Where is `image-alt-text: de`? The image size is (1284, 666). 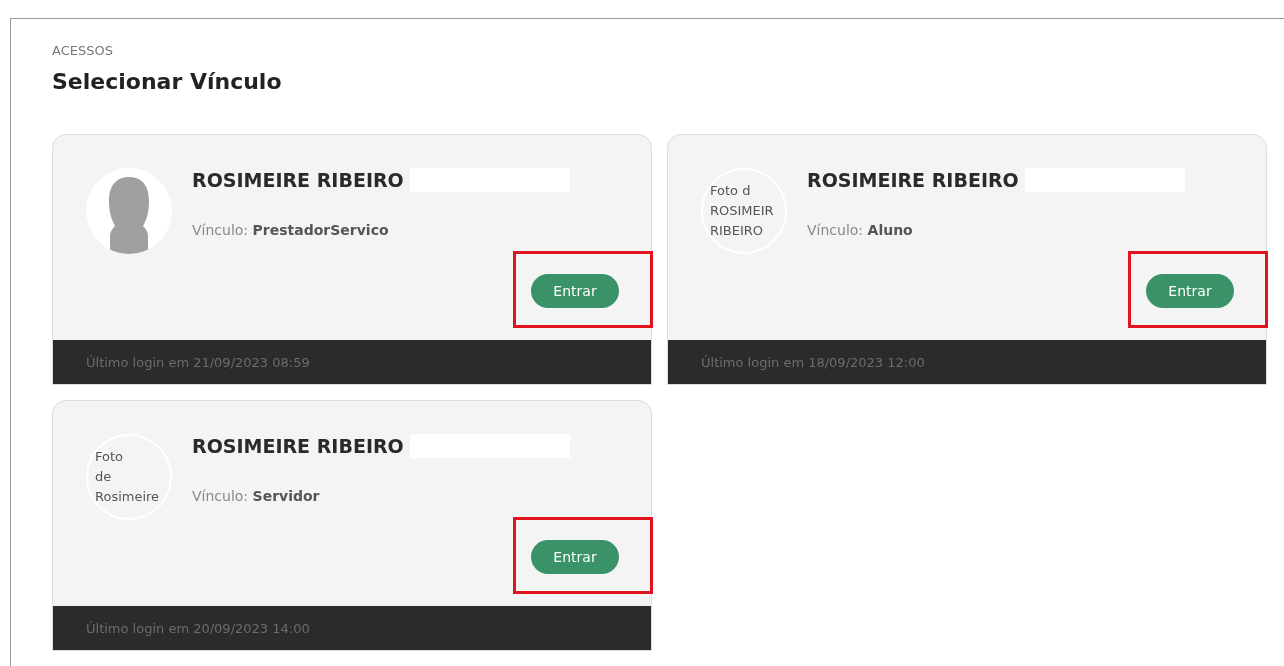 image-alt-text: de is located at coordinates (103, 477).